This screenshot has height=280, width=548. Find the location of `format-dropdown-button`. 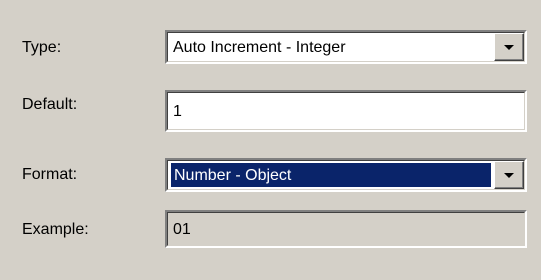

format-dropdown-button is located at coordinates (509, 175).